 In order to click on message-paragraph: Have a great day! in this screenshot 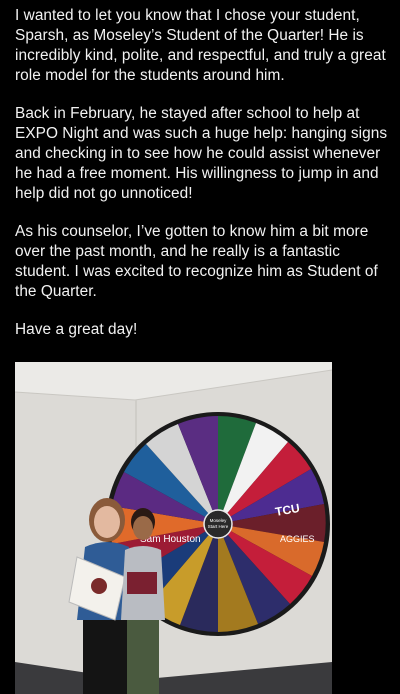, I will do `click(76, 329)`.